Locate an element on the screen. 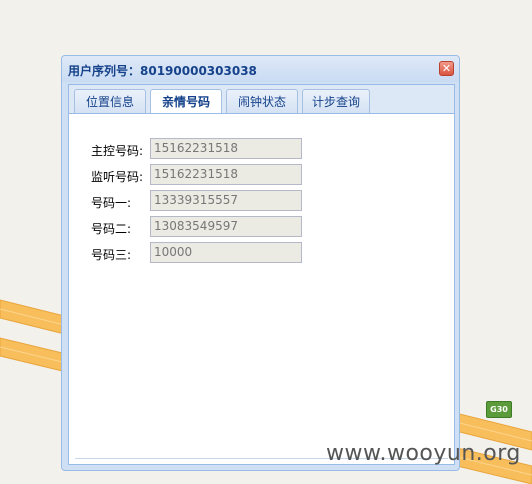  monitor-number-field: 15162231518 is located at coordinates (226, 174).